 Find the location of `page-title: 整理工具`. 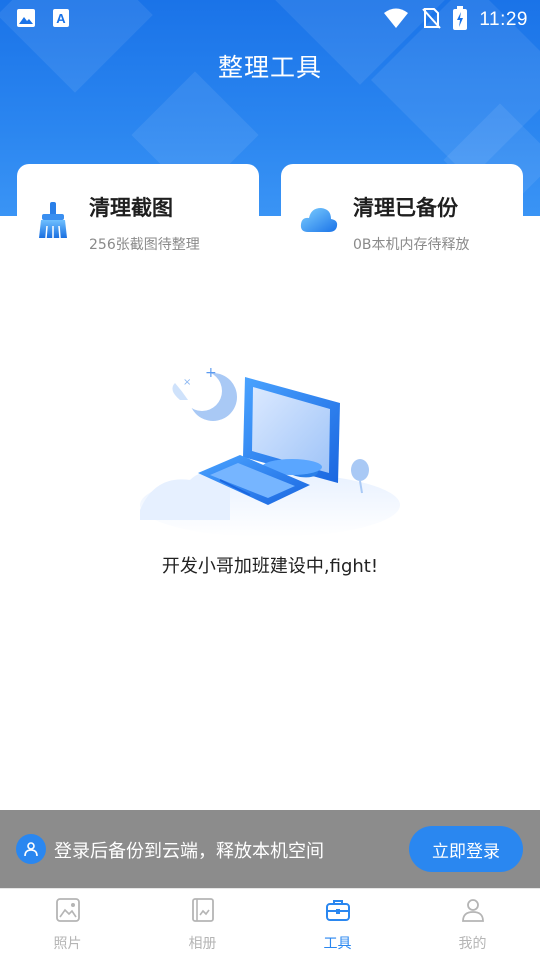

page-title: 整理工具 is located at coordinates (269, 67).